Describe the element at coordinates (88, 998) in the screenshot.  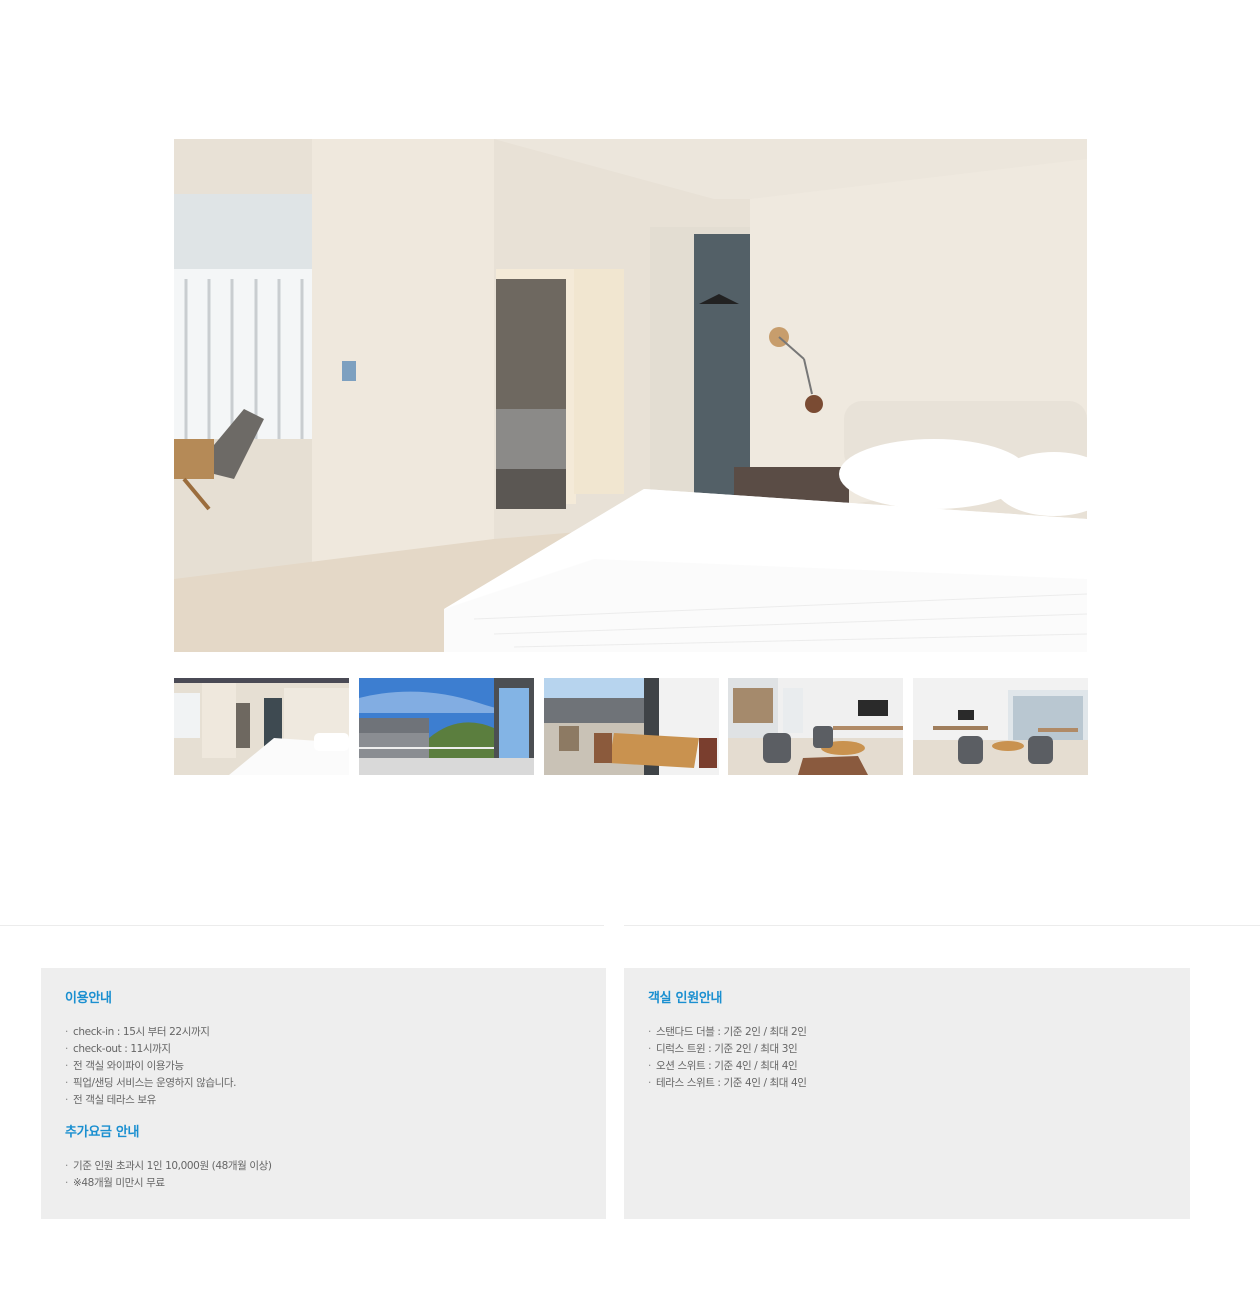
I see `usage-info-title: 이용안내` at that location.